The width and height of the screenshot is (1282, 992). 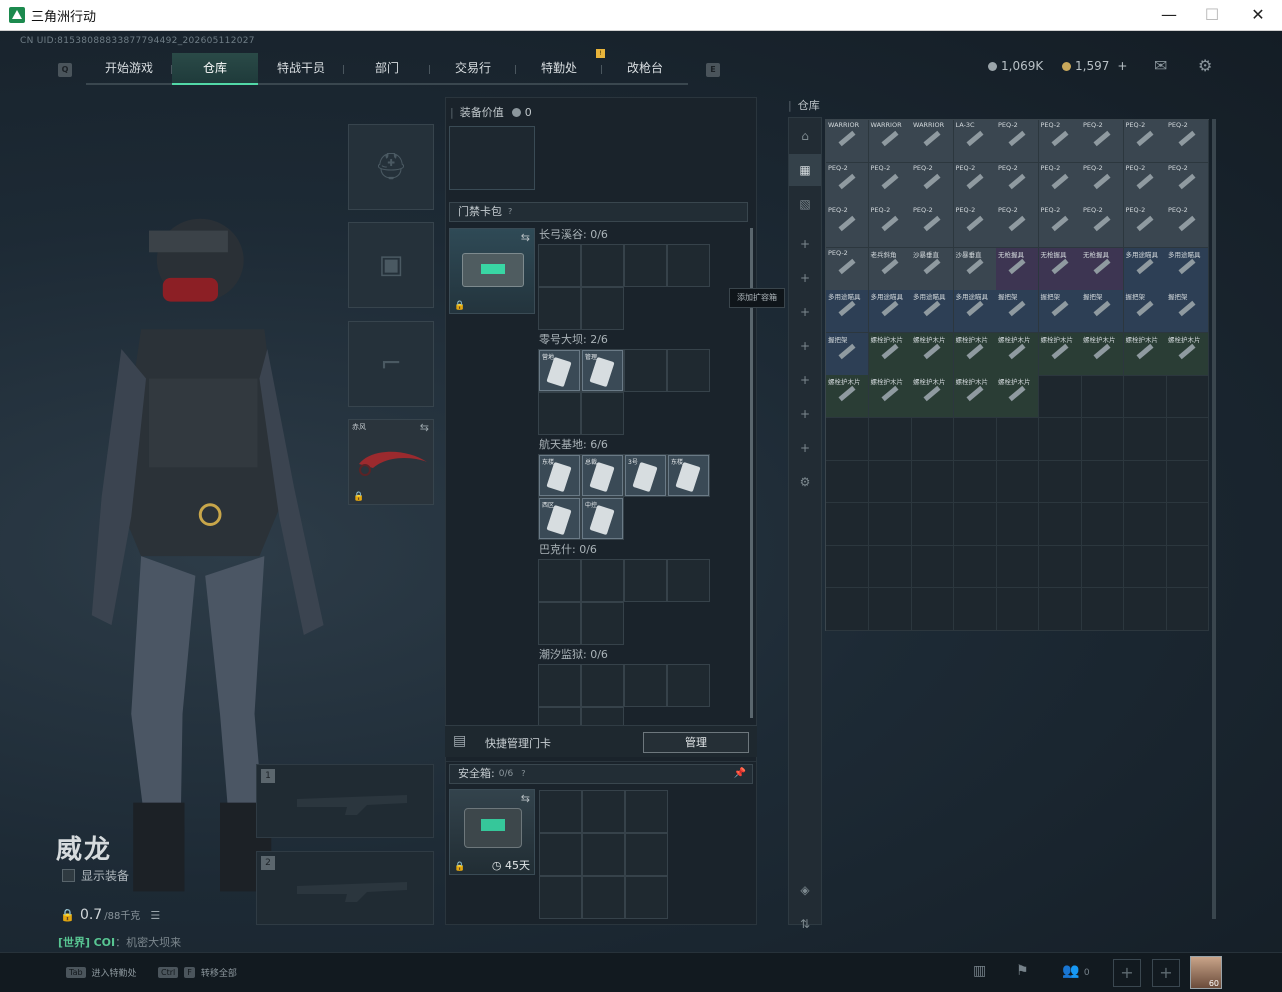 What do you see at coordinates (119, 942) in the screenshot?
I see `world-chat-line: [世界] COI：机密大坝来` at bounding box center [119, 942].